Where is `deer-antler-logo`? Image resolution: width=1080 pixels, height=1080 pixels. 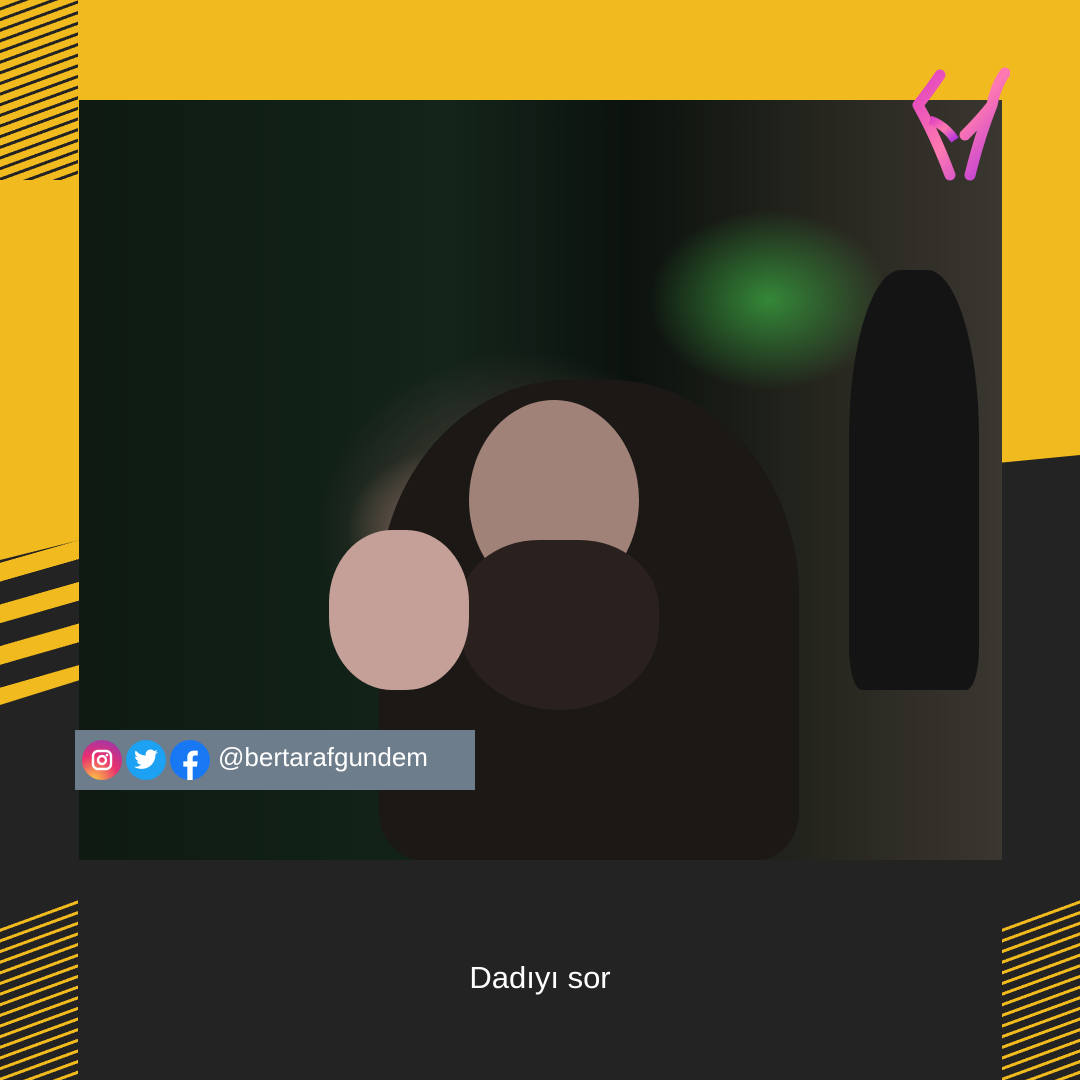
deer-antler-logo is located at coordinates (961, 124).